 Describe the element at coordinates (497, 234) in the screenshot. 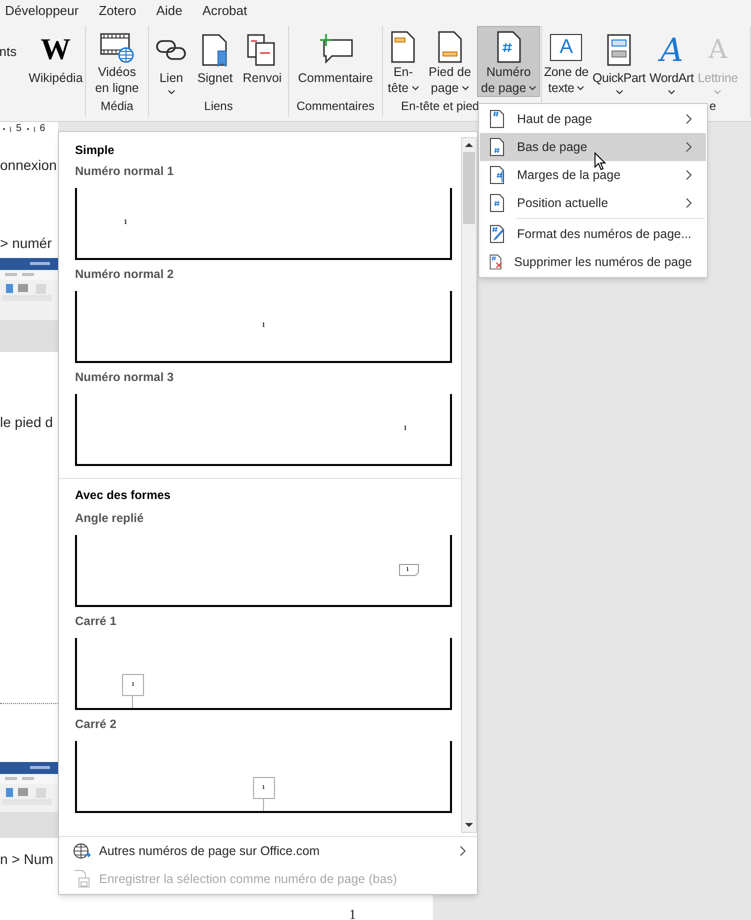

I see `page-number-pen-icon` at that location.